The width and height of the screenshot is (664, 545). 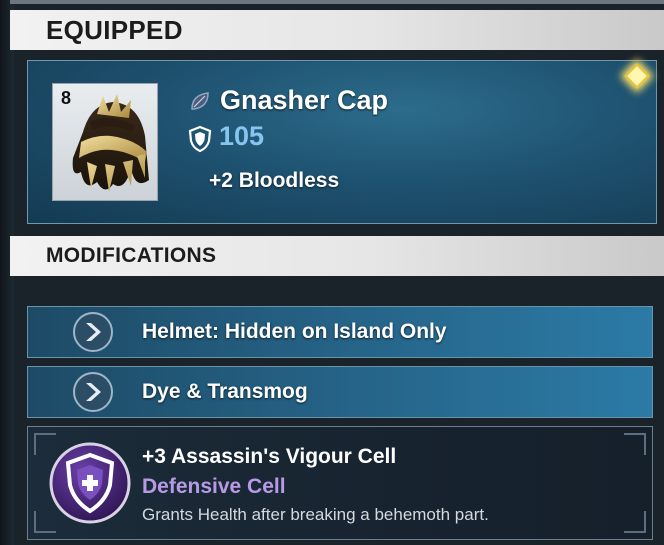 What do you see at coordinates (200, 101) in the screenshot?
I see `element-leaf-icon` at bounding box center [200, 101].